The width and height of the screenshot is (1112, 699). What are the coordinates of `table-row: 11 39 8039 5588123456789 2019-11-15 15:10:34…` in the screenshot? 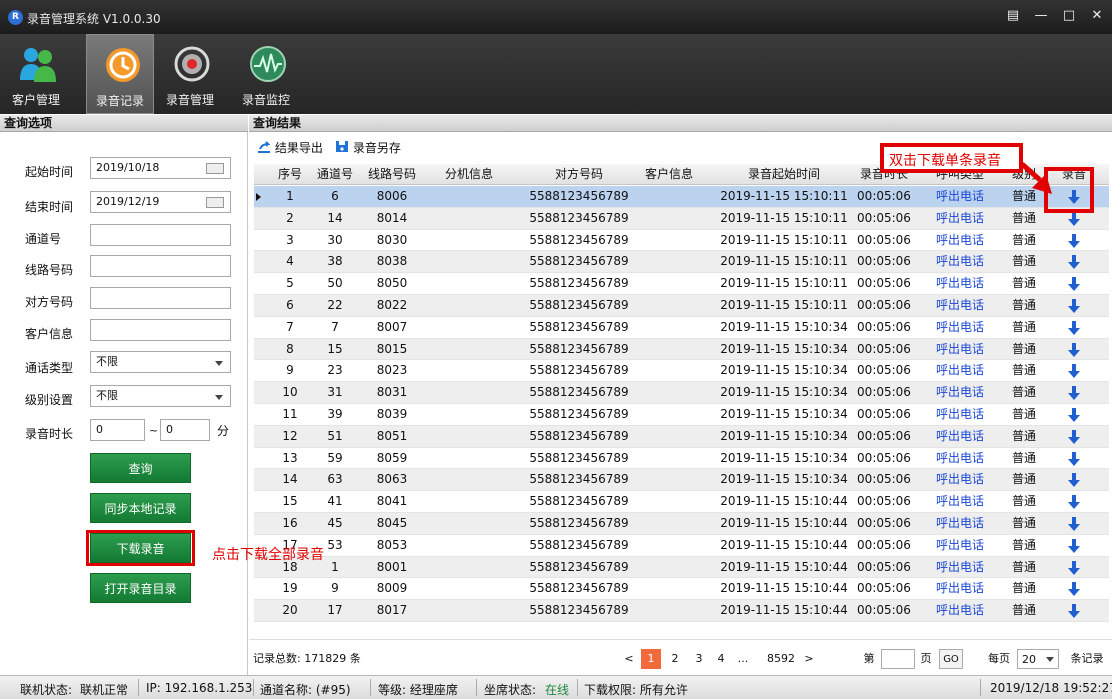 It's located at (681, 415).